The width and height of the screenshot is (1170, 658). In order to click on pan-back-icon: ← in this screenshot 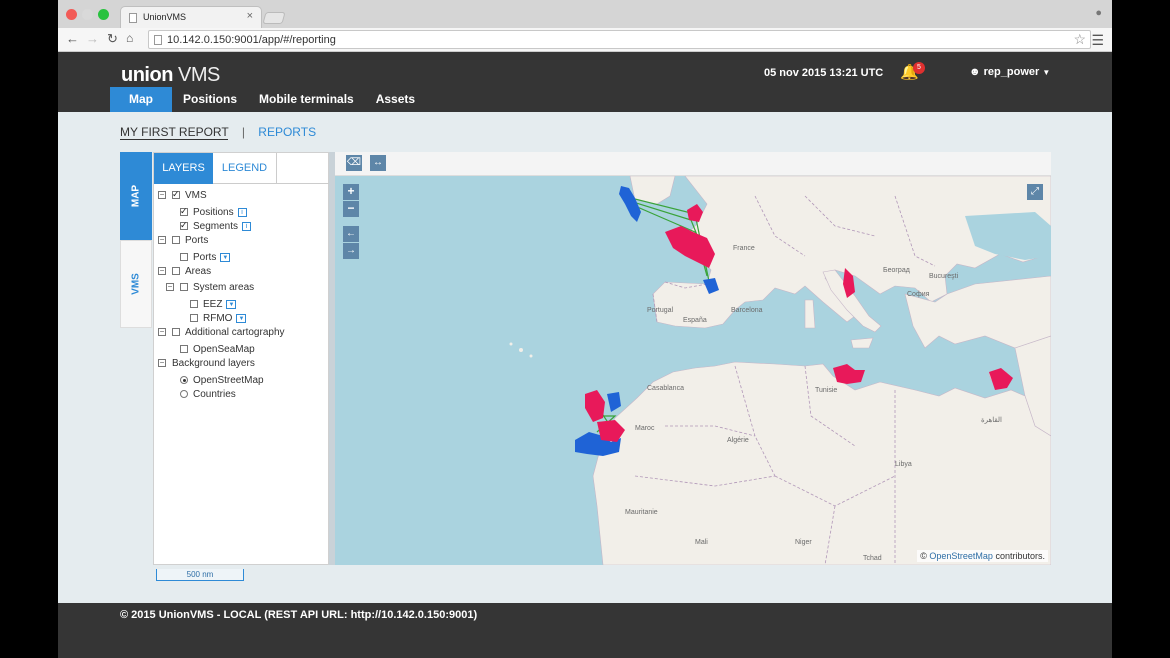, I will do `click(351, 234)`.